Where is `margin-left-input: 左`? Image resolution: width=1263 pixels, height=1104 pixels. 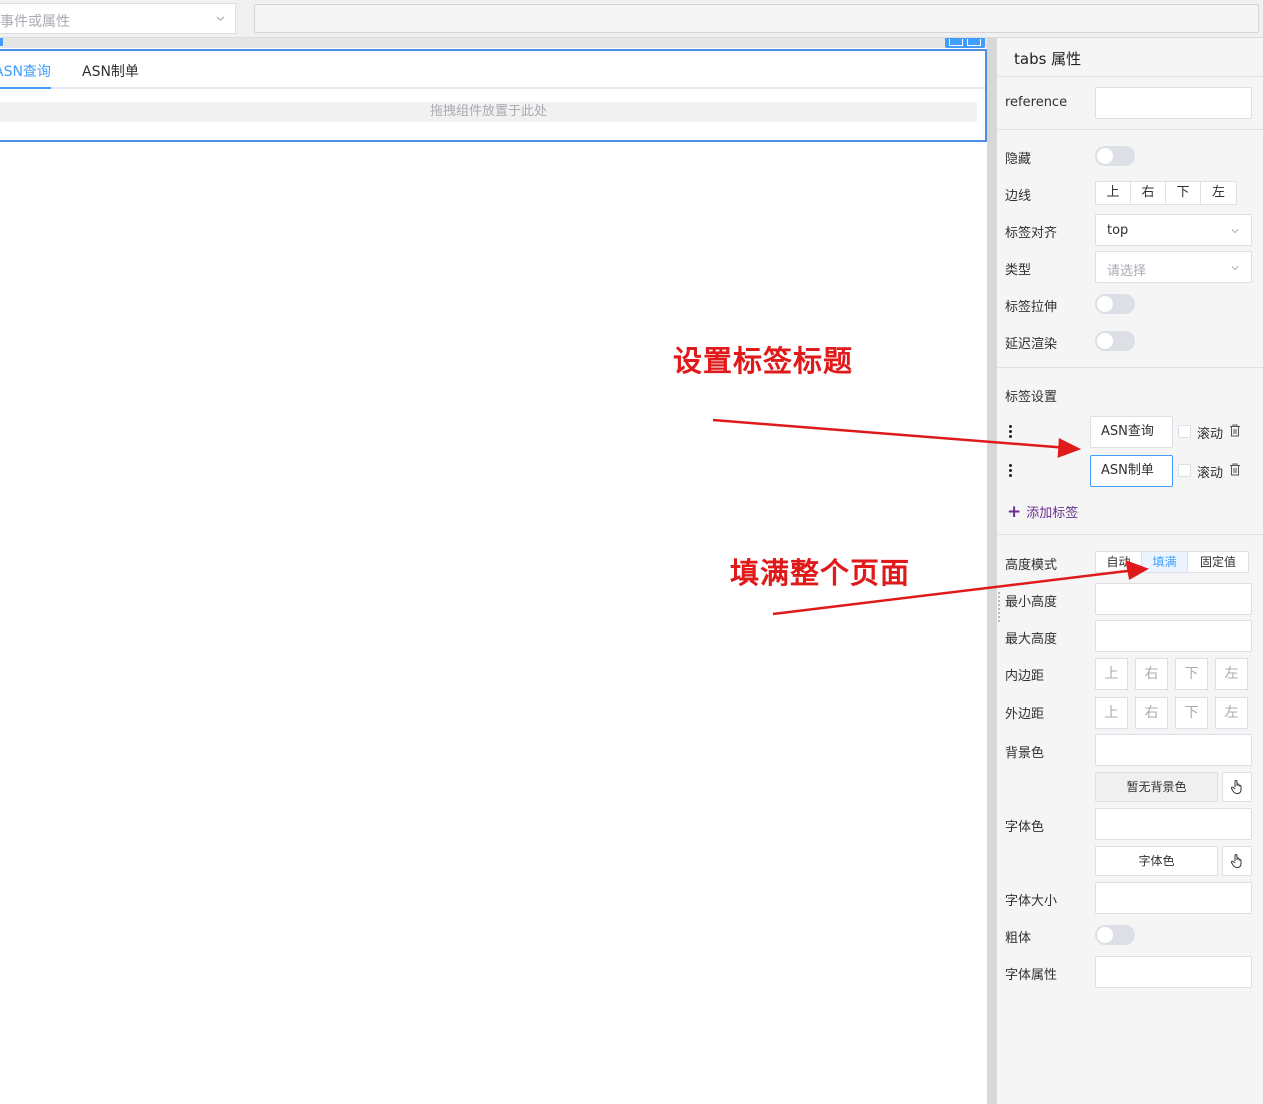
margin-left-input: 左 is located at coordinates (1231, 713).